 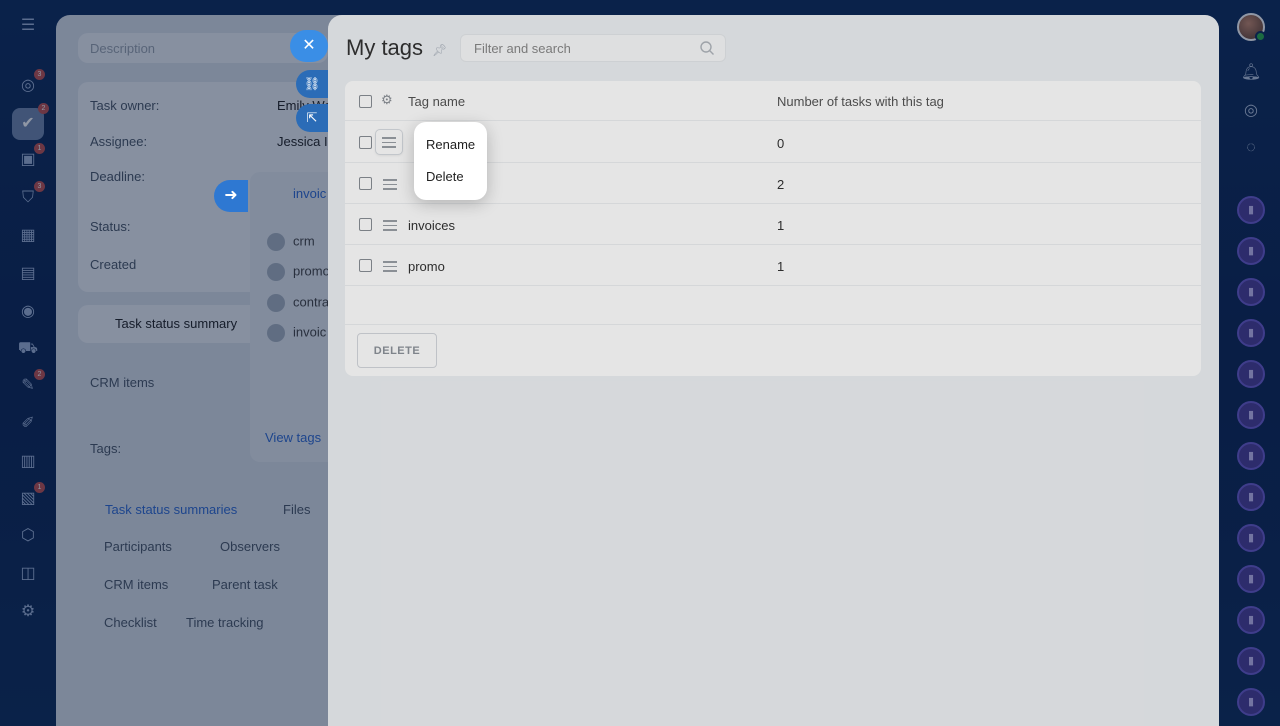 What do you see at coordinates (426, 266) in the screenshot?
I see `tag-name-cell: promo` at bounding box center [426, 266].